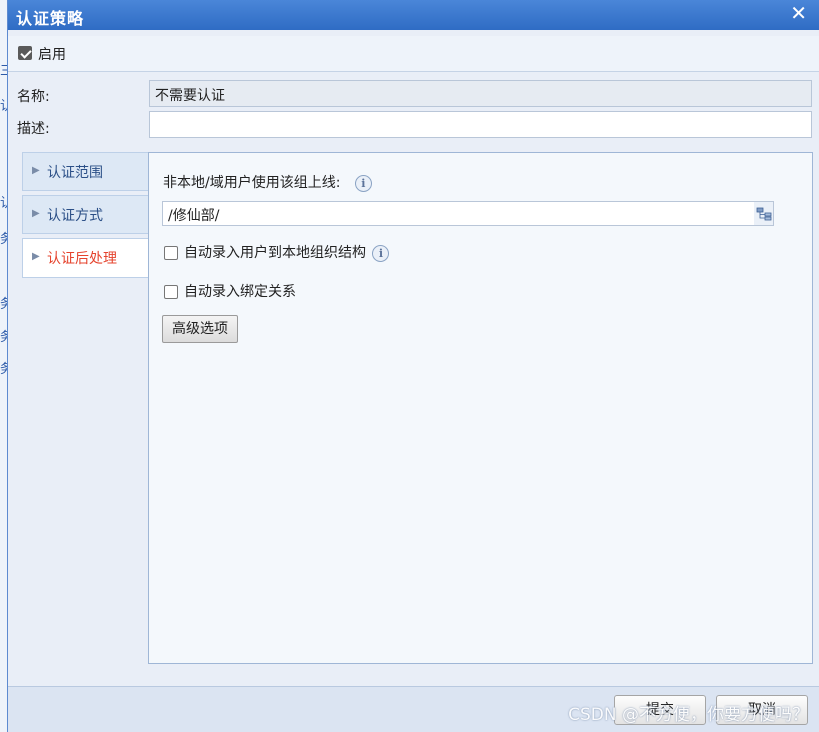 The height and width of the screenshot is (732, 819). What do you see at coordinates (413, 15) in the screenshot?
I see `dialog-titlebar: 认证策略 ✕` at bounding box center [413, 15].